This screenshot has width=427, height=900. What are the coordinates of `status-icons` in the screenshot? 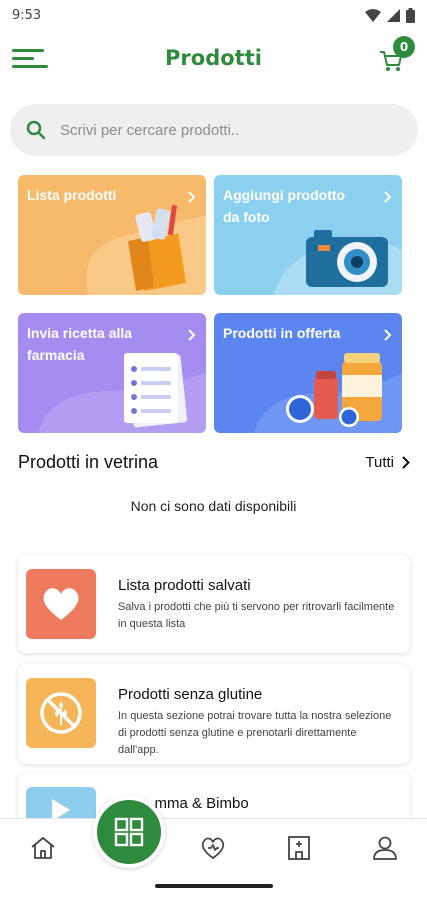 It's located at (390, 15).